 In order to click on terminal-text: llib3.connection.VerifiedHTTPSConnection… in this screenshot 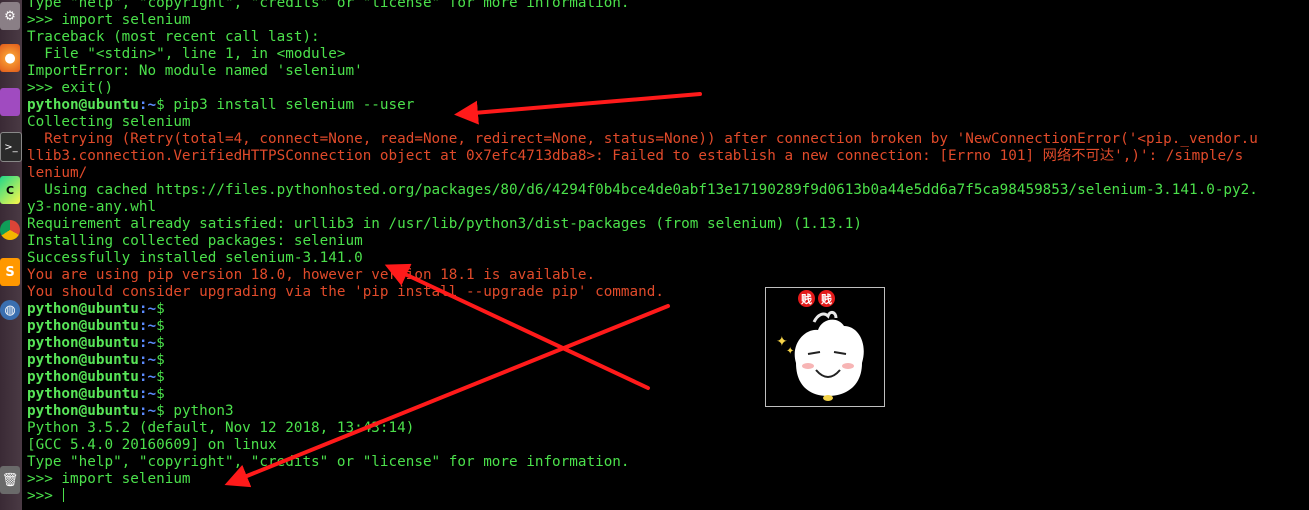, I will do `click(635, 156)`.